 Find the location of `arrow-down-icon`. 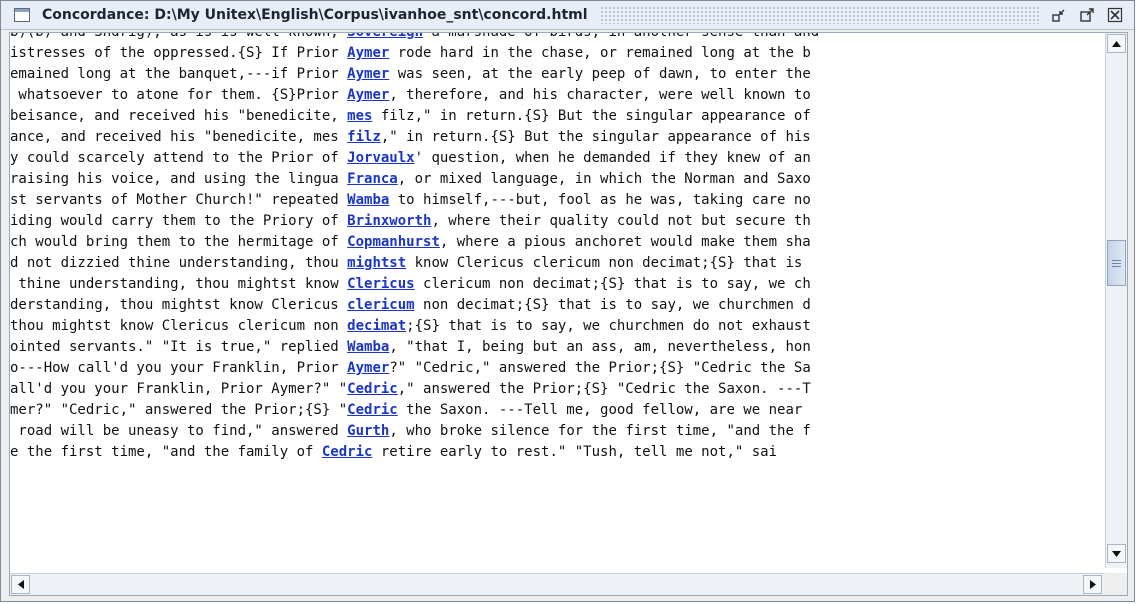

arrow-down-icon is located at coordinates (1116, 553).